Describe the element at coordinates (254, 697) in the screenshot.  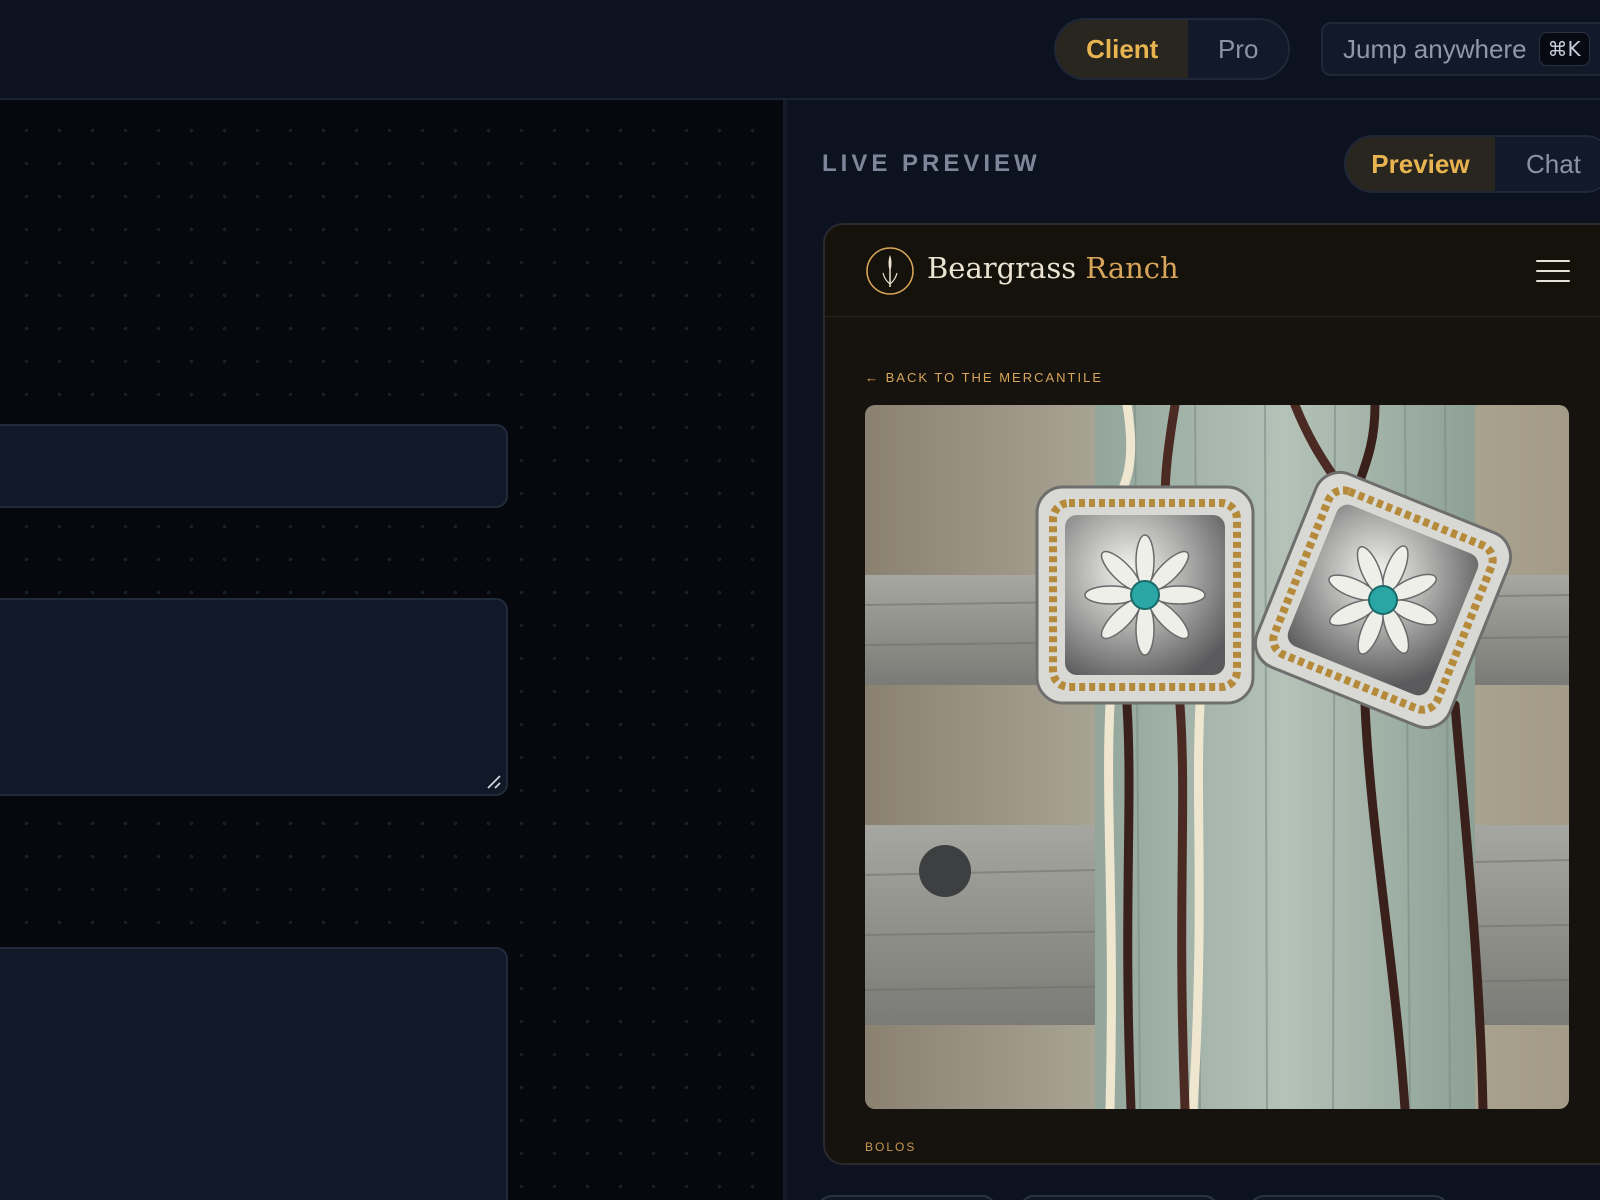
I see `textarea-field` at that location.